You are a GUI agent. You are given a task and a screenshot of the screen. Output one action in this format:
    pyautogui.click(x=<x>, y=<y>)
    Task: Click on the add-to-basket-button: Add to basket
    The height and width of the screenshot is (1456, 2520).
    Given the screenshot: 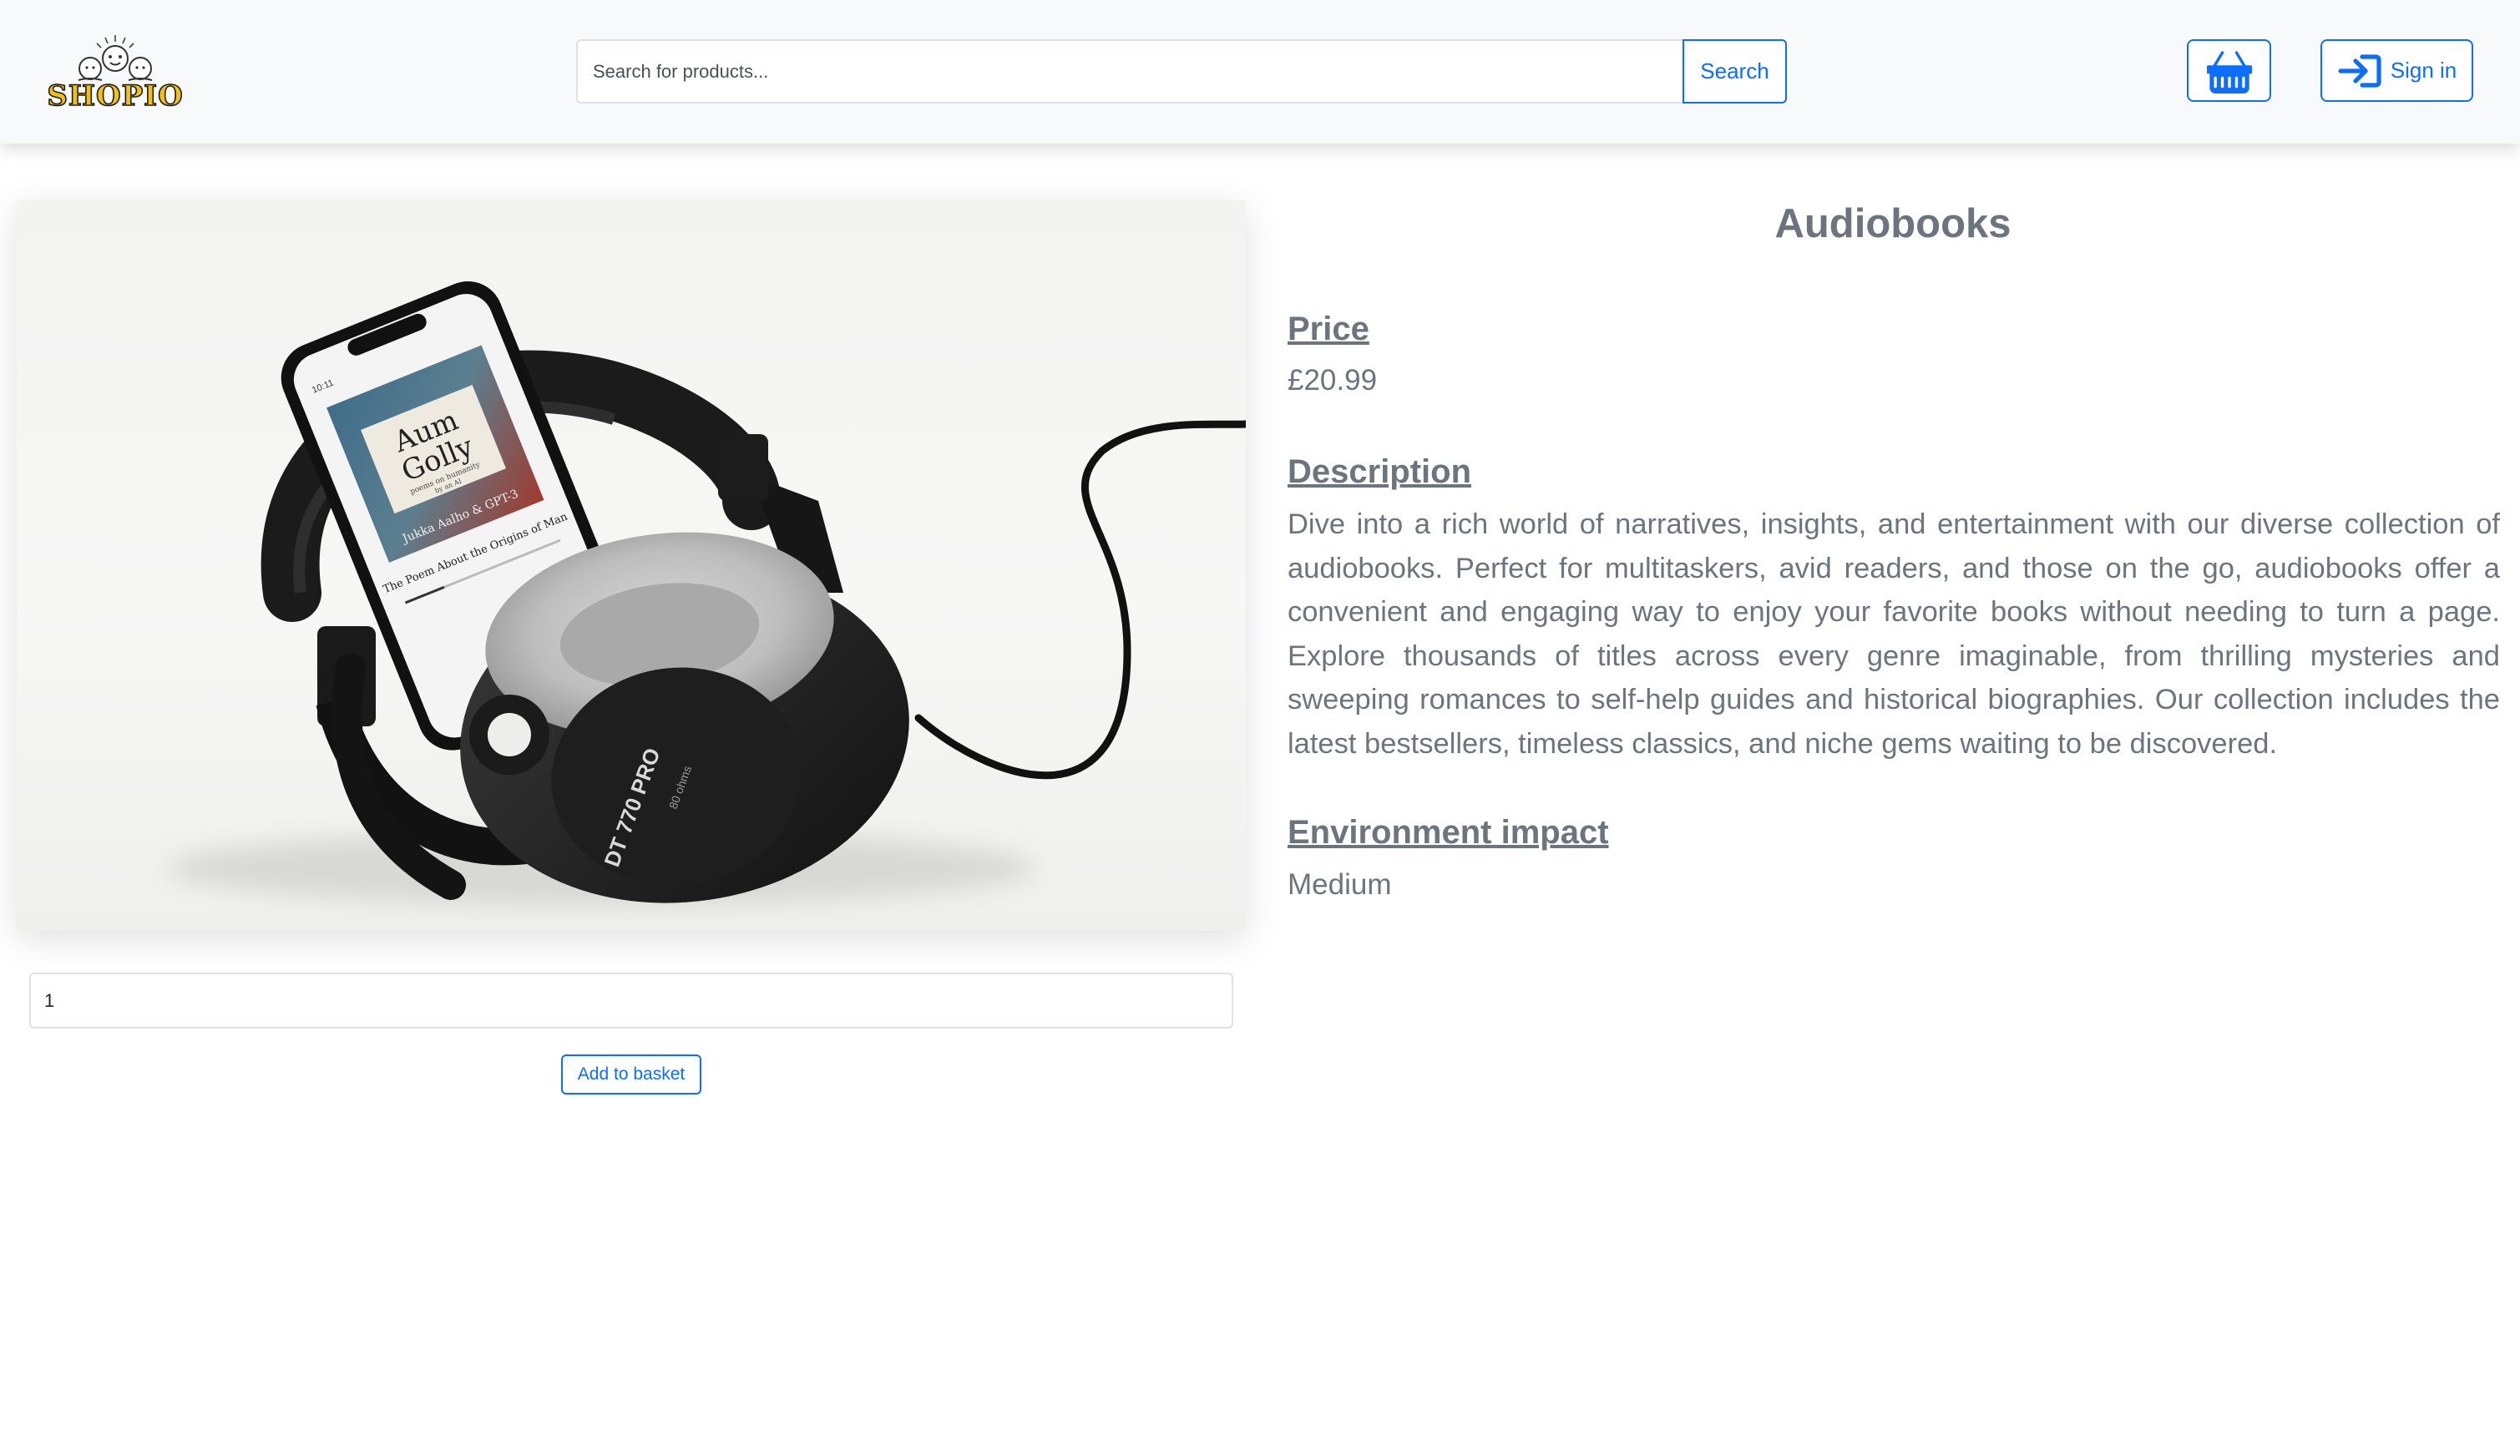 What is the action you would take?
    pyautogui.click(x=631, y=1074)
    